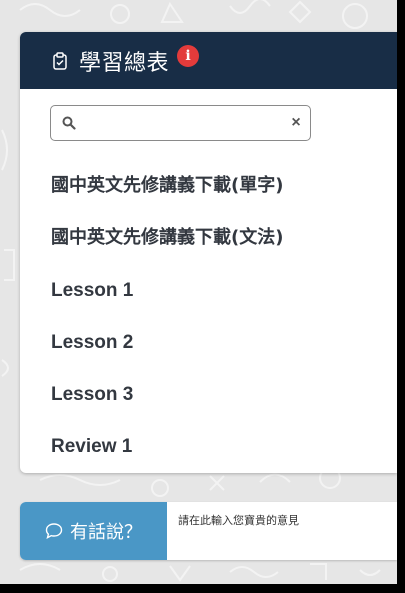 This screenshot has width=405, height=593. Describe the element at coordinates (282, 531) in the screenshot. I see `feedback-input` at that location.